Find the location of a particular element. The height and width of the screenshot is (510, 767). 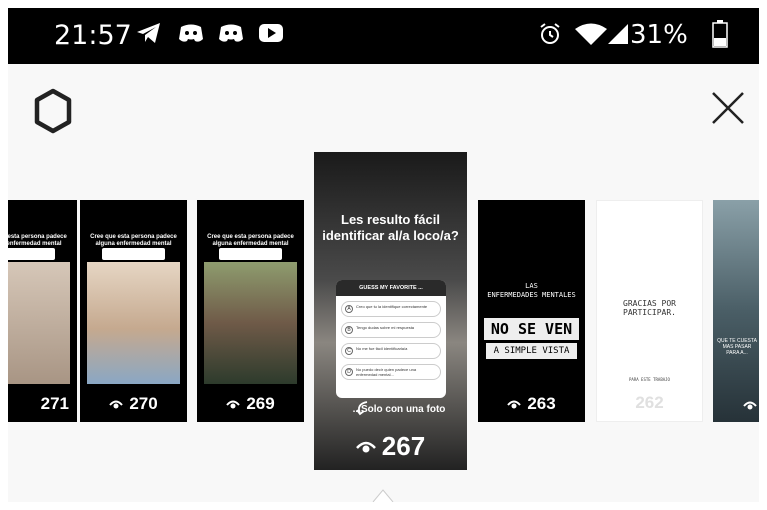

option-letter: D is located at coordinates (349, 372).